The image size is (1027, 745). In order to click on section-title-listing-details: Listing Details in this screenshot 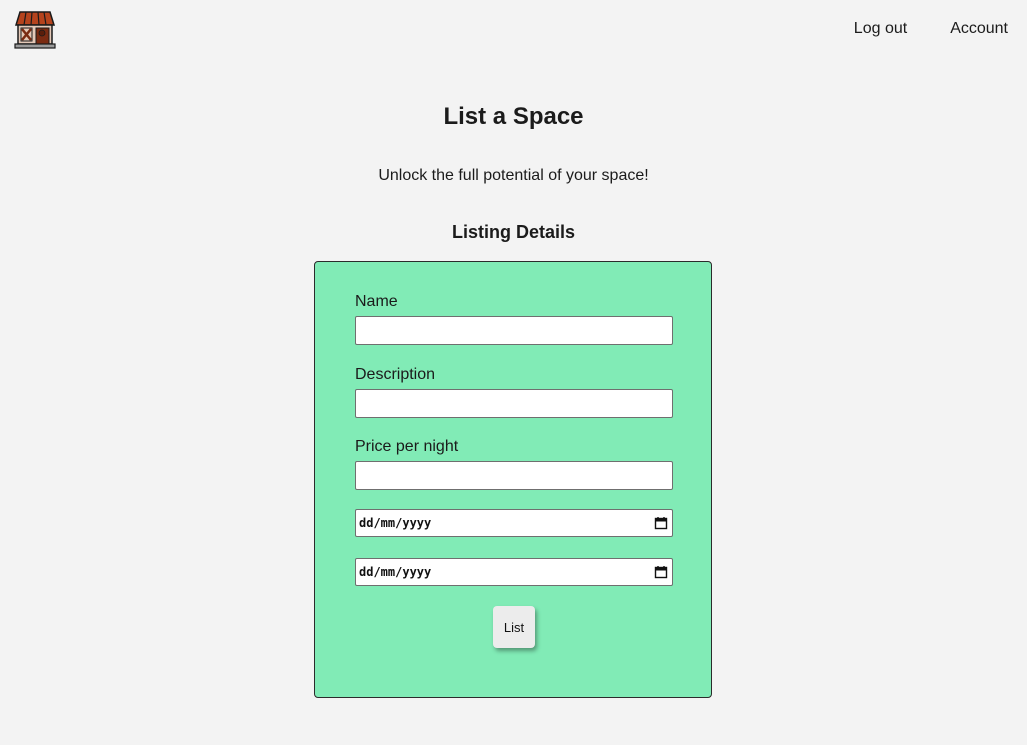, I will do `click(513, 232)`.